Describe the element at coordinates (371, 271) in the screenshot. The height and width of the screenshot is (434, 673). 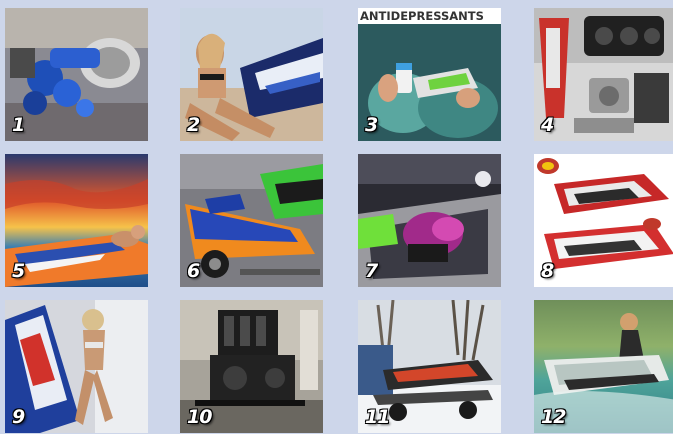
I see `tile-number: 7` at that location.